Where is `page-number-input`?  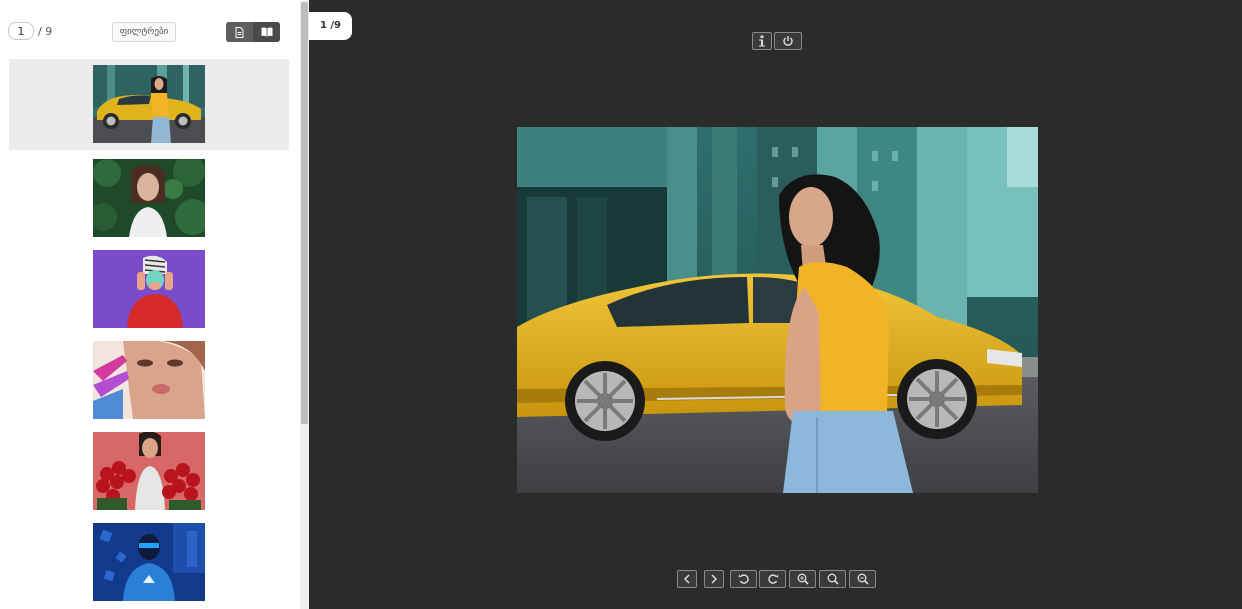 page-number-input is located at coordinates (21, 31).